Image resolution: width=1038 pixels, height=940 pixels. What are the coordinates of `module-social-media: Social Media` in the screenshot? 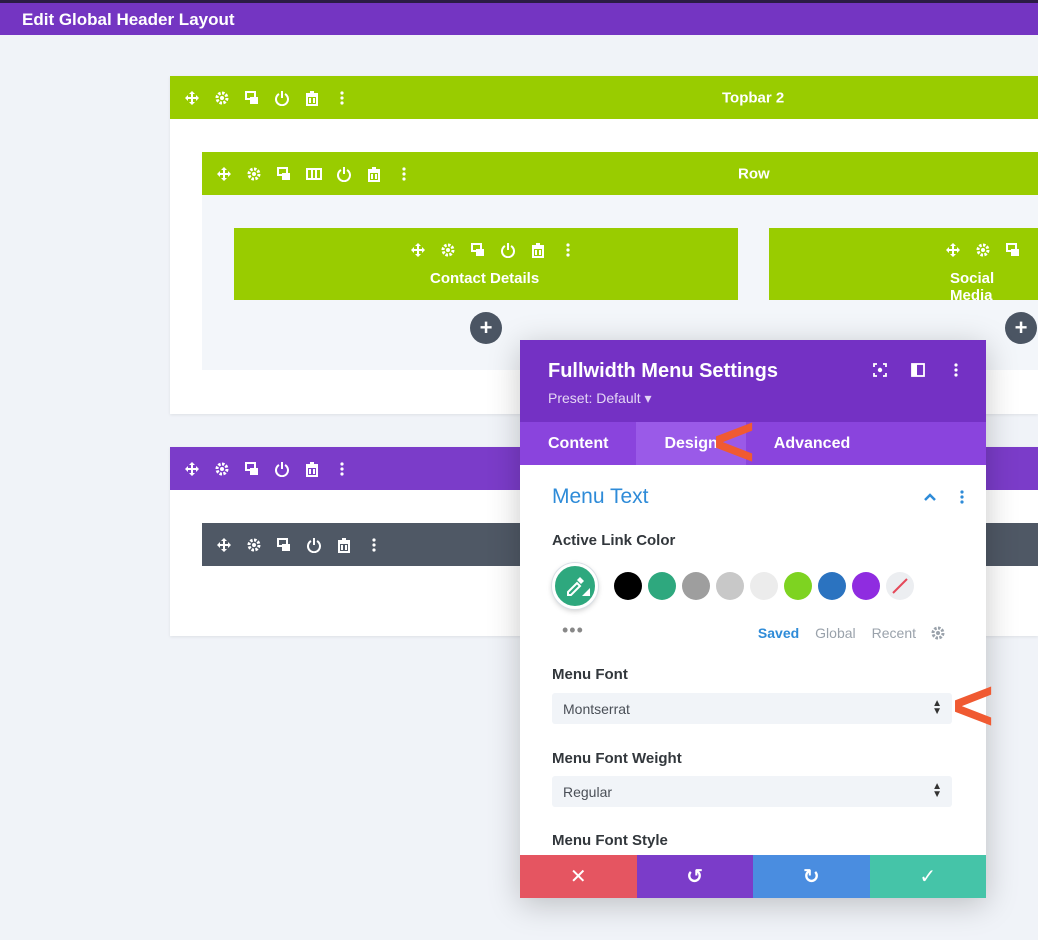 It's located at (903, 266).